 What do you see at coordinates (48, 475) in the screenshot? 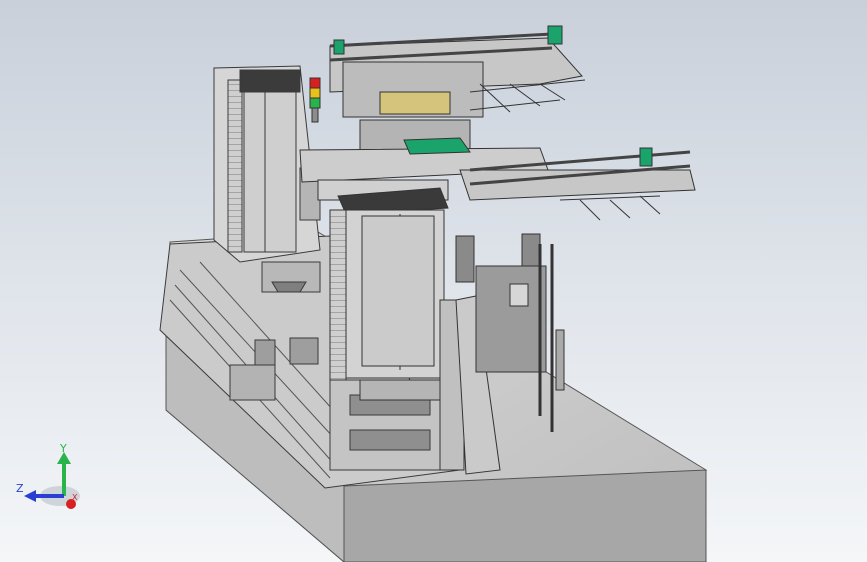
I see `coordinate-triad: Y Z X` at bounding box center [48, 475].